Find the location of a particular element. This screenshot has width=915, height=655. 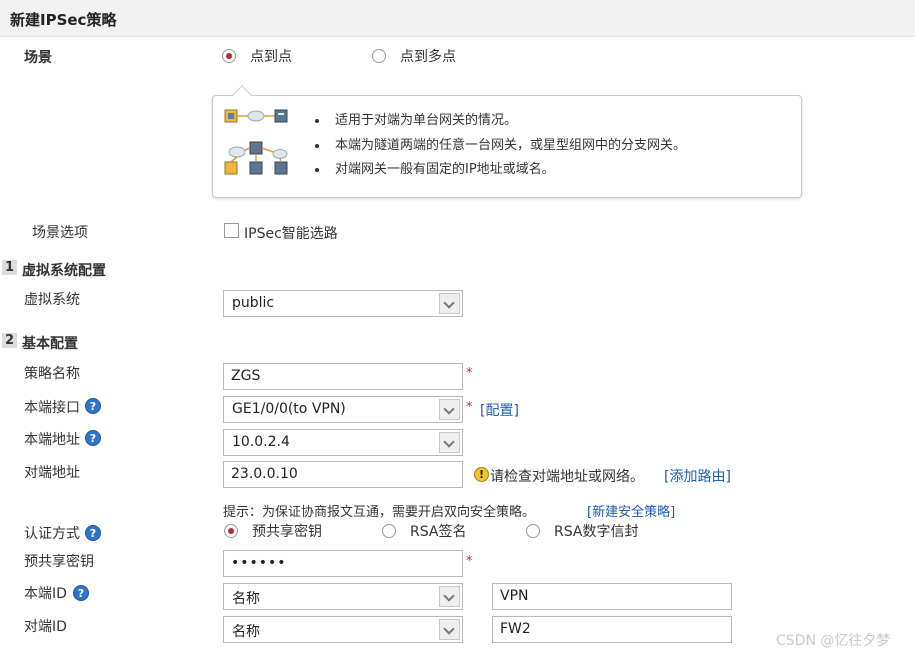

scene-options-label: 场景选项 is located at coordinates (60, 233).